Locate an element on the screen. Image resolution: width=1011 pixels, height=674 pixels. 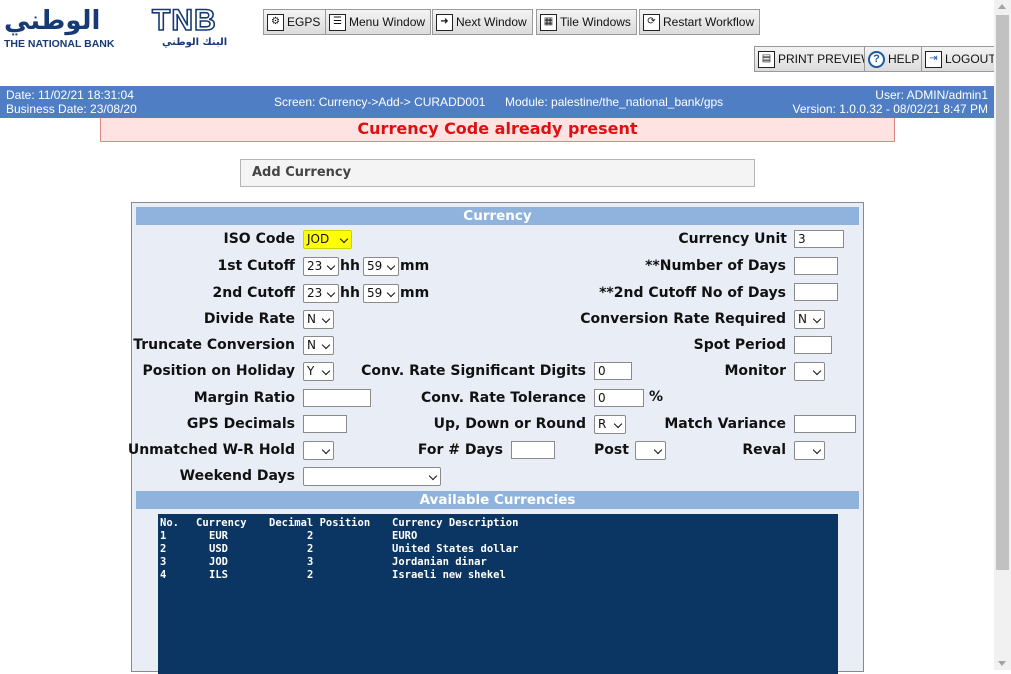
egps-button: ⚙ EGPS is located at coordinates (295, 22).